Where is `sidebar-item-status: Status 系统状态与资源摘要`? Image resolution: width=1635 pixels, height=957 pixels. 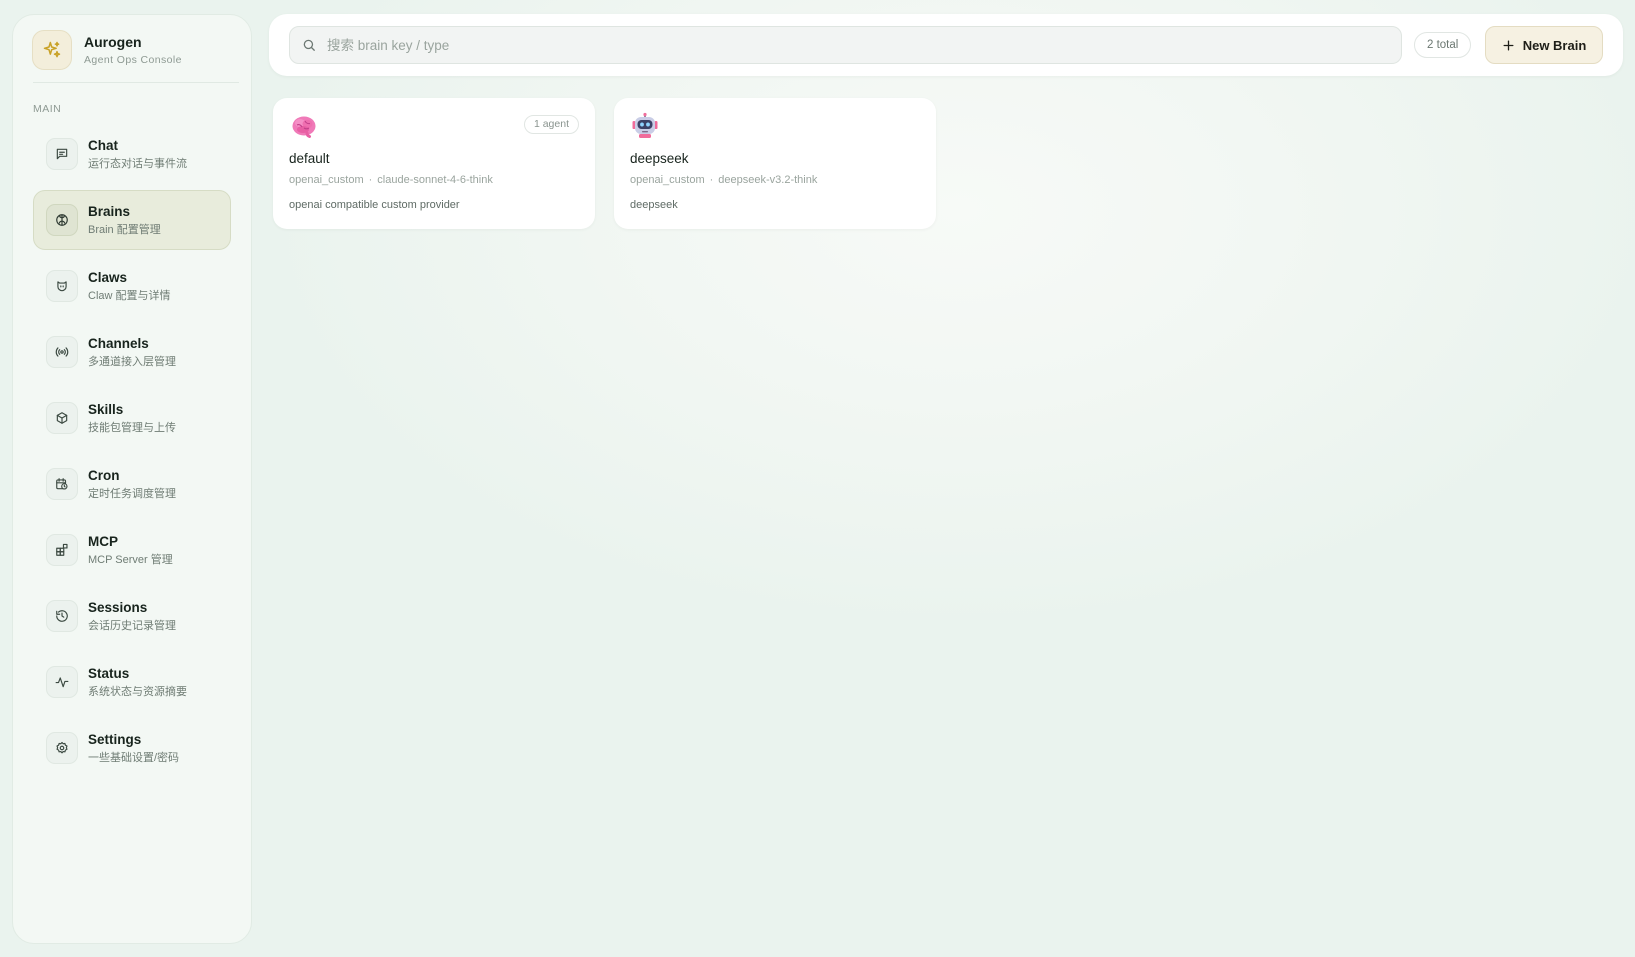 sidebar-item-status: Status 系统状态与资源摘要 is located at coordinates (132, 682).